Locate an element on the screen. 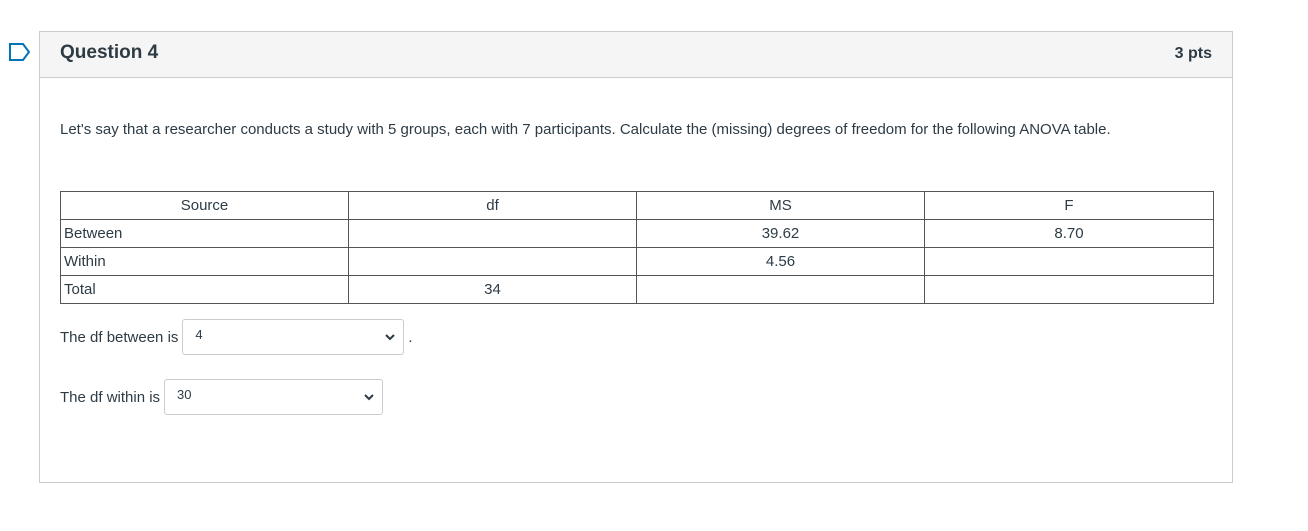 This screenshot has height=531, width=1308. question-header: Question 4 3 pts is located at coordinates (636, 55).